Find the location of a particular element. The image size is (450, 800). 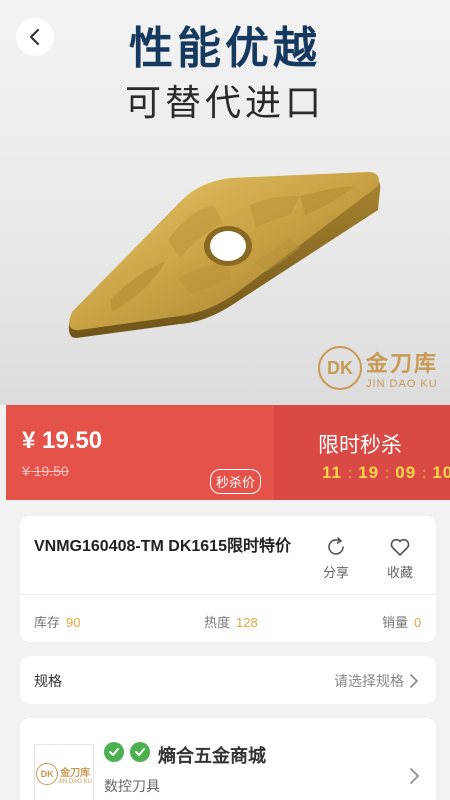

brand-logo: DK 金刀库 JIN DAO KU is located at coordinates (377, 368).